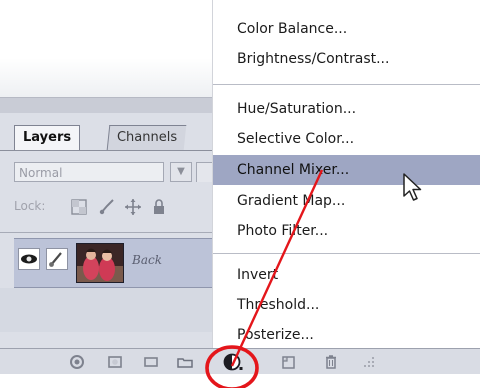 The height and width of the screenshot is (388, 480). Describe the element at coordinates (111, 105) in the screenshot. I see `panel-title-strip` at that location.